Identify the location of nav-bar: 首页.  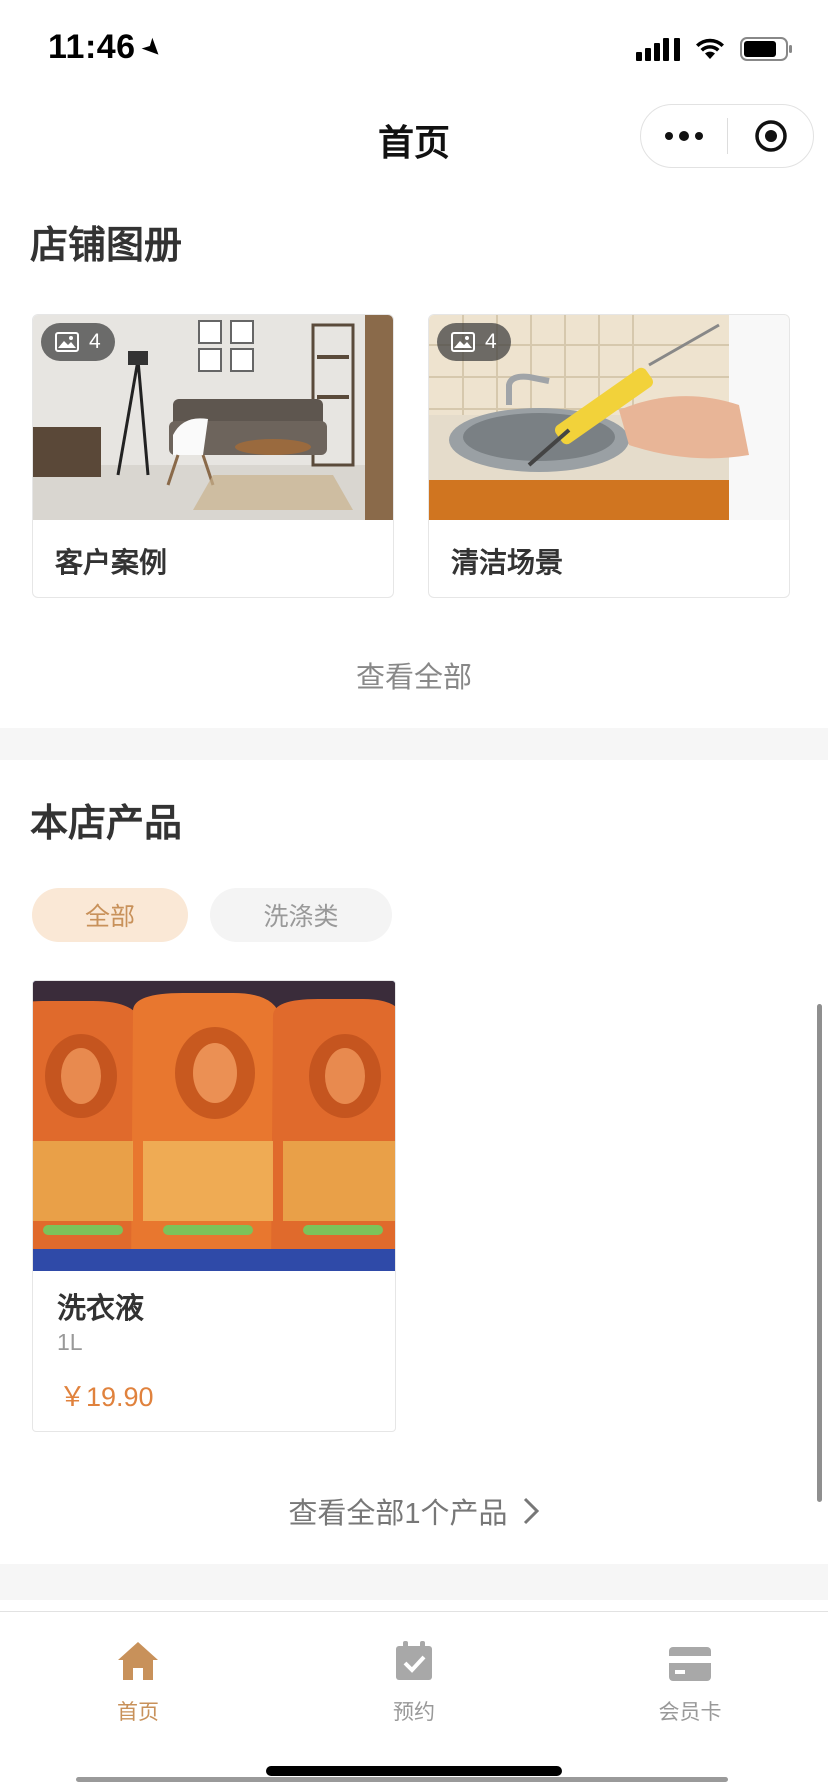
(414, 136).